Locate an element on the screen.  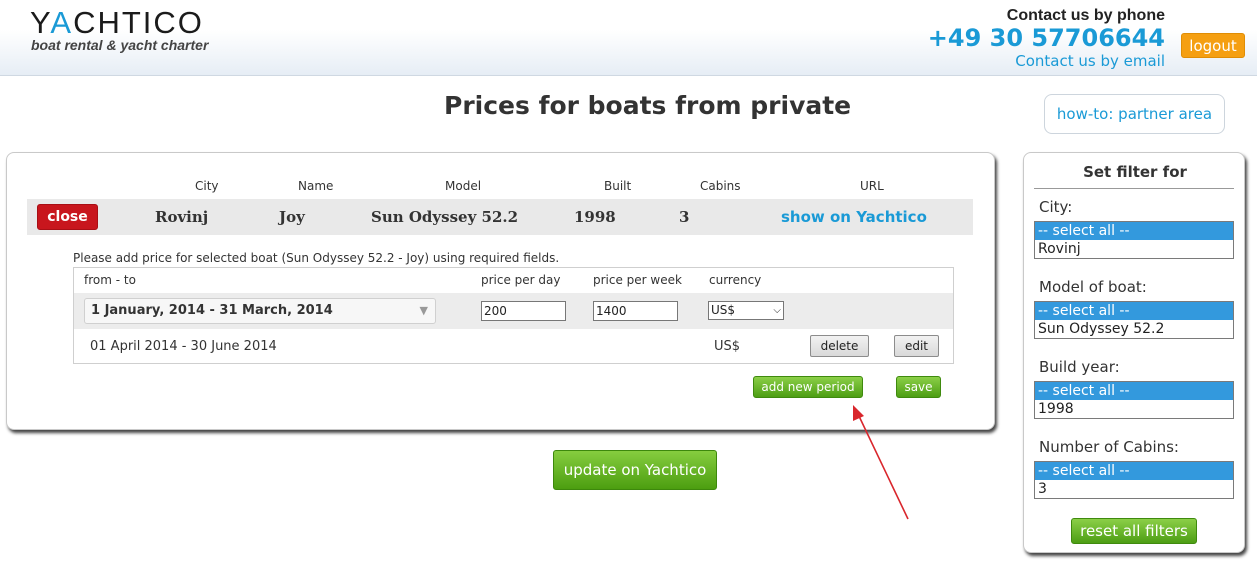
column-header-name: Name is located at coordinates (316, 186).